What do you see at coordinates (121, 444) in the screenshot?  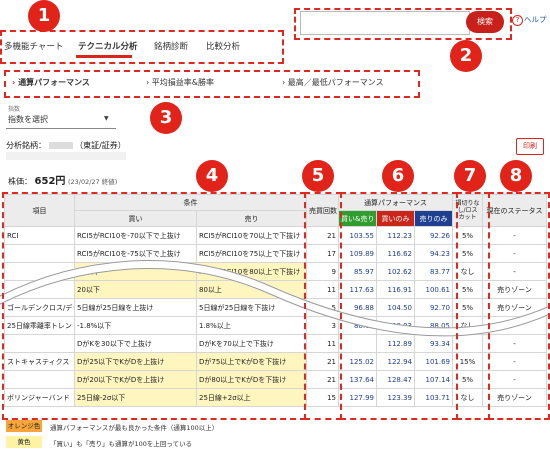 I see `legend-yellow-text: 「買い」も「売り」も通算が100を上回っている` at bounding box center [121, 444].